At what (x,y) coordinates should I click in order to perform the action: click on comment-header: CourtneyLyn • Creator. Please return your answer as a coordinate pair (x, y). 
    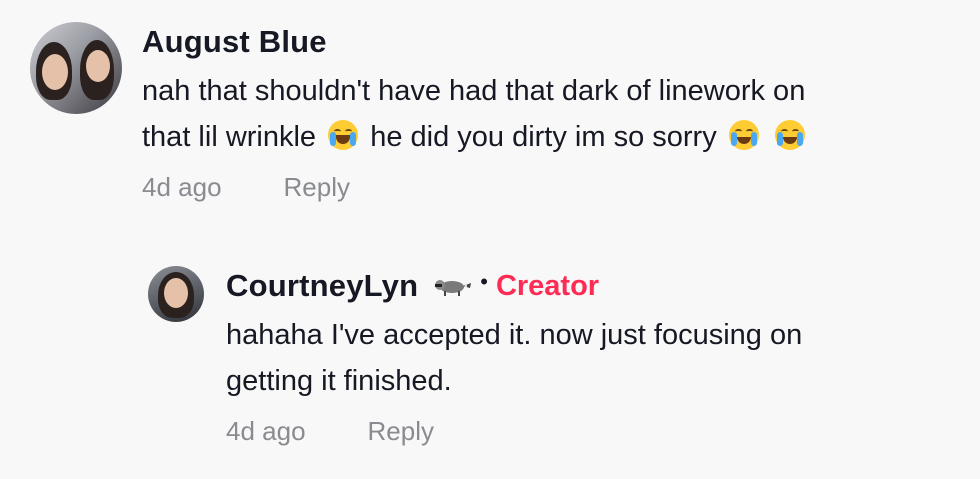
    Looking at the image, I should click on (586, 286).